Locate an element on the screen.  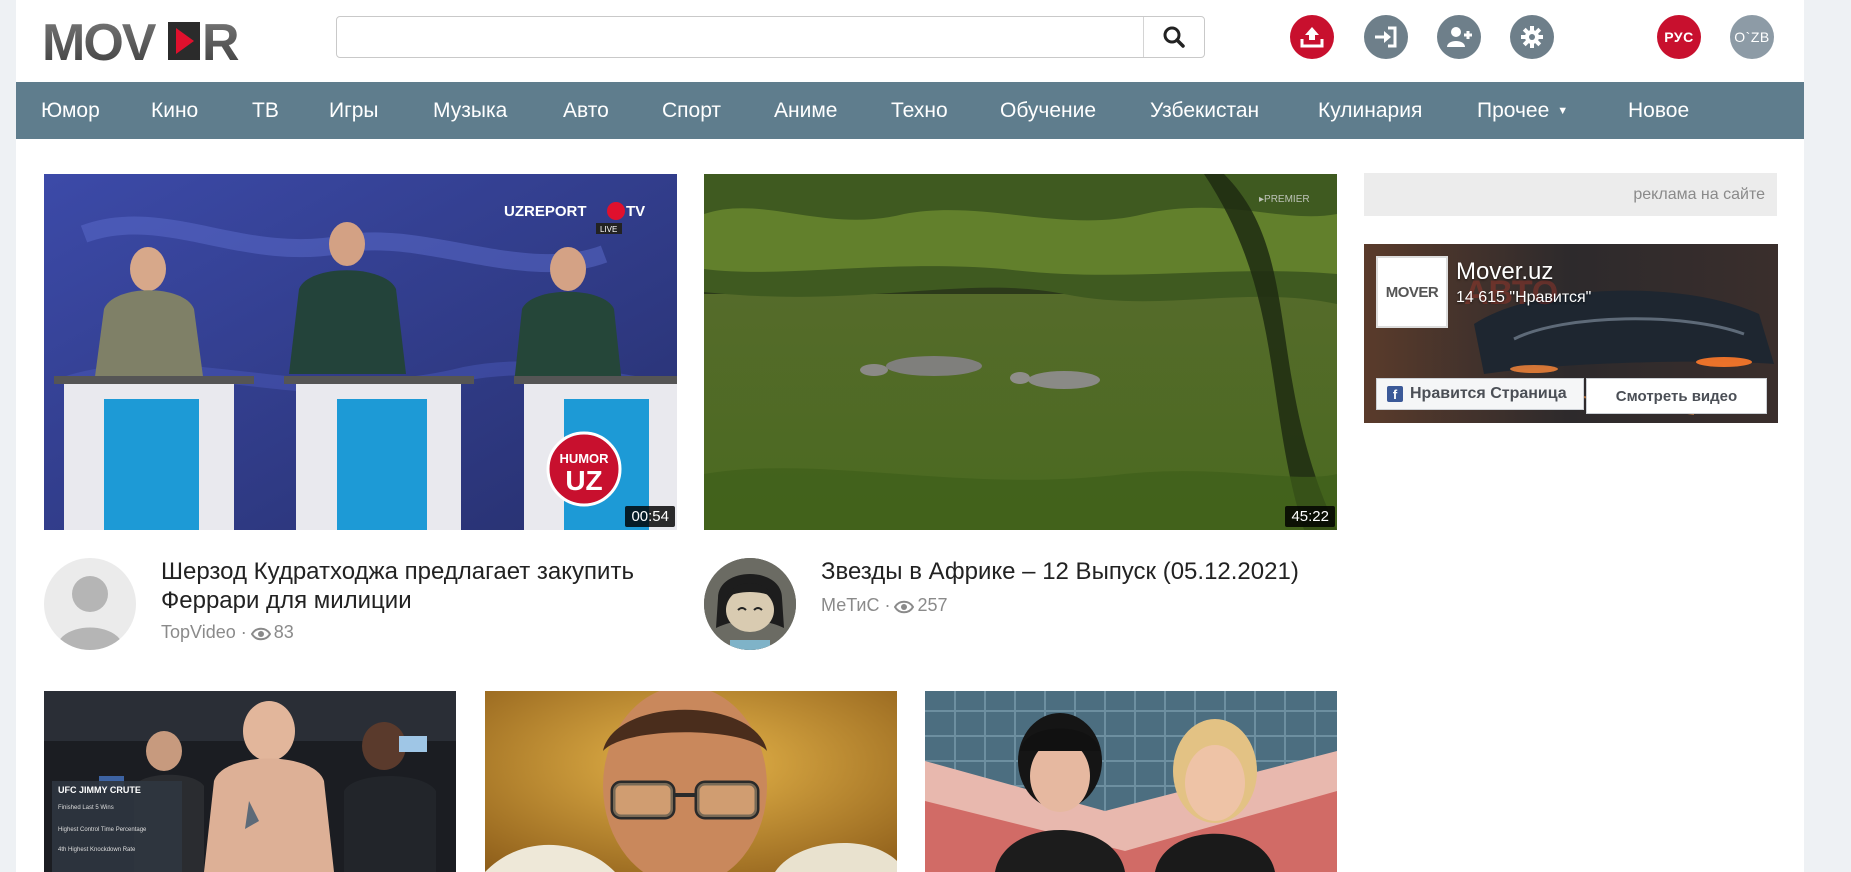
video-thumbnail-image: ▸PREMIER is located at coordinates (1020, 352).